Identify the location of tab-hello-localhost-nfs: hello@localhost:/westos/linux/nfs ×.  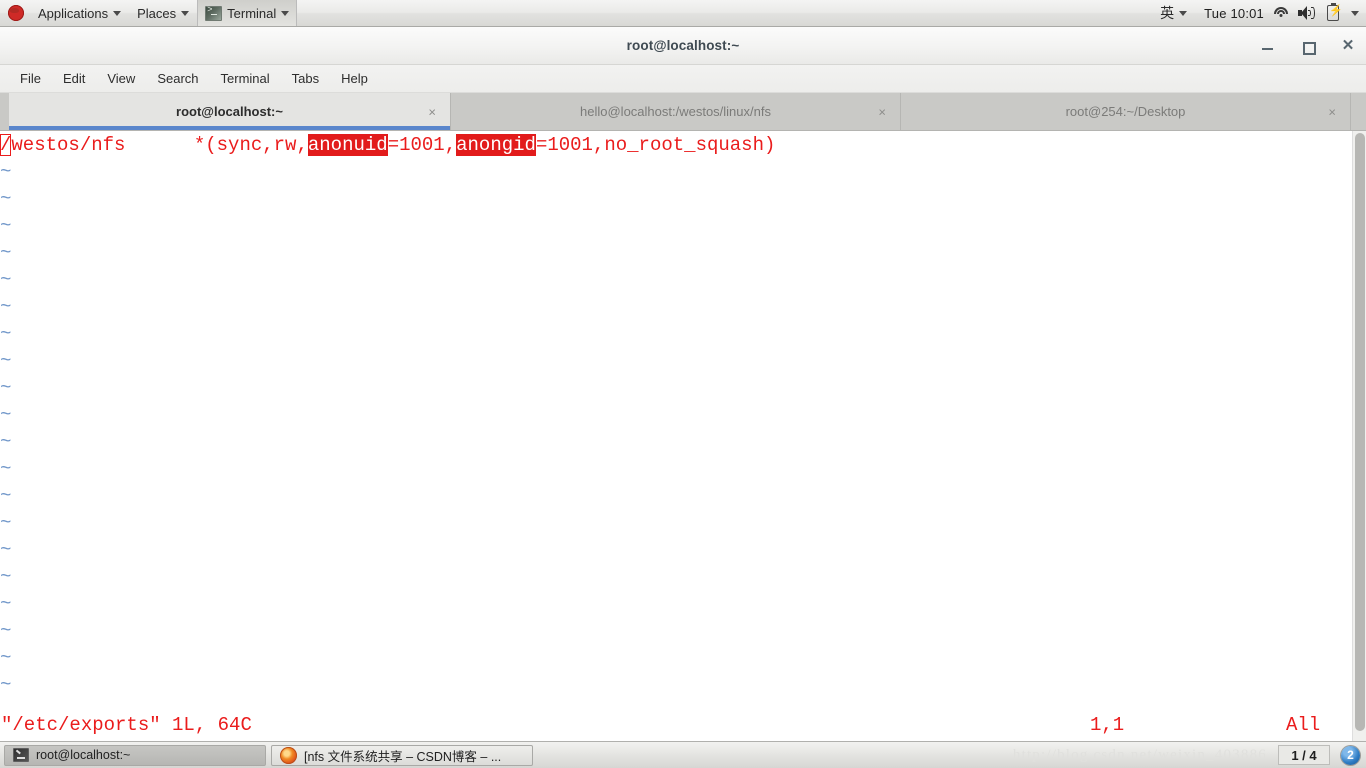
(676, 111).